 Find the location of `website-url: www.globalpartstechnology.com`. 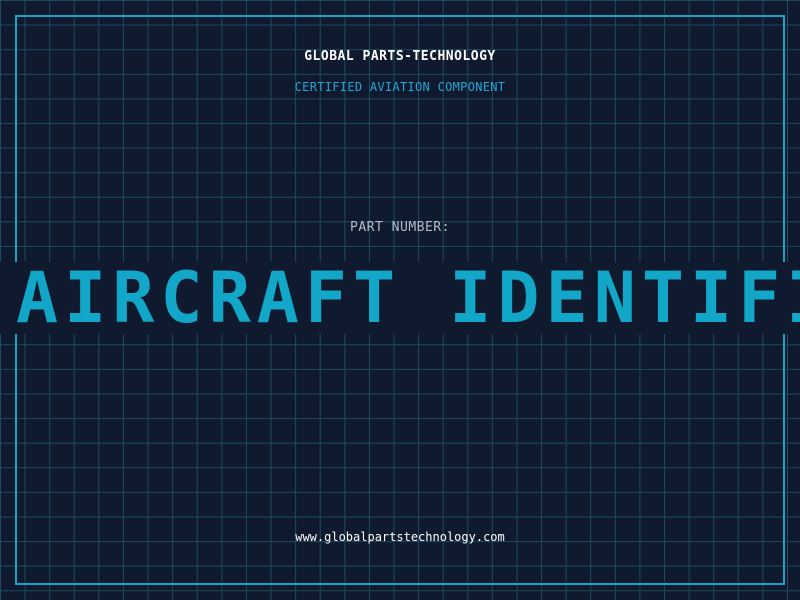

website-url: www.globalpartstechnology.com is located at coordinates (400, 537).